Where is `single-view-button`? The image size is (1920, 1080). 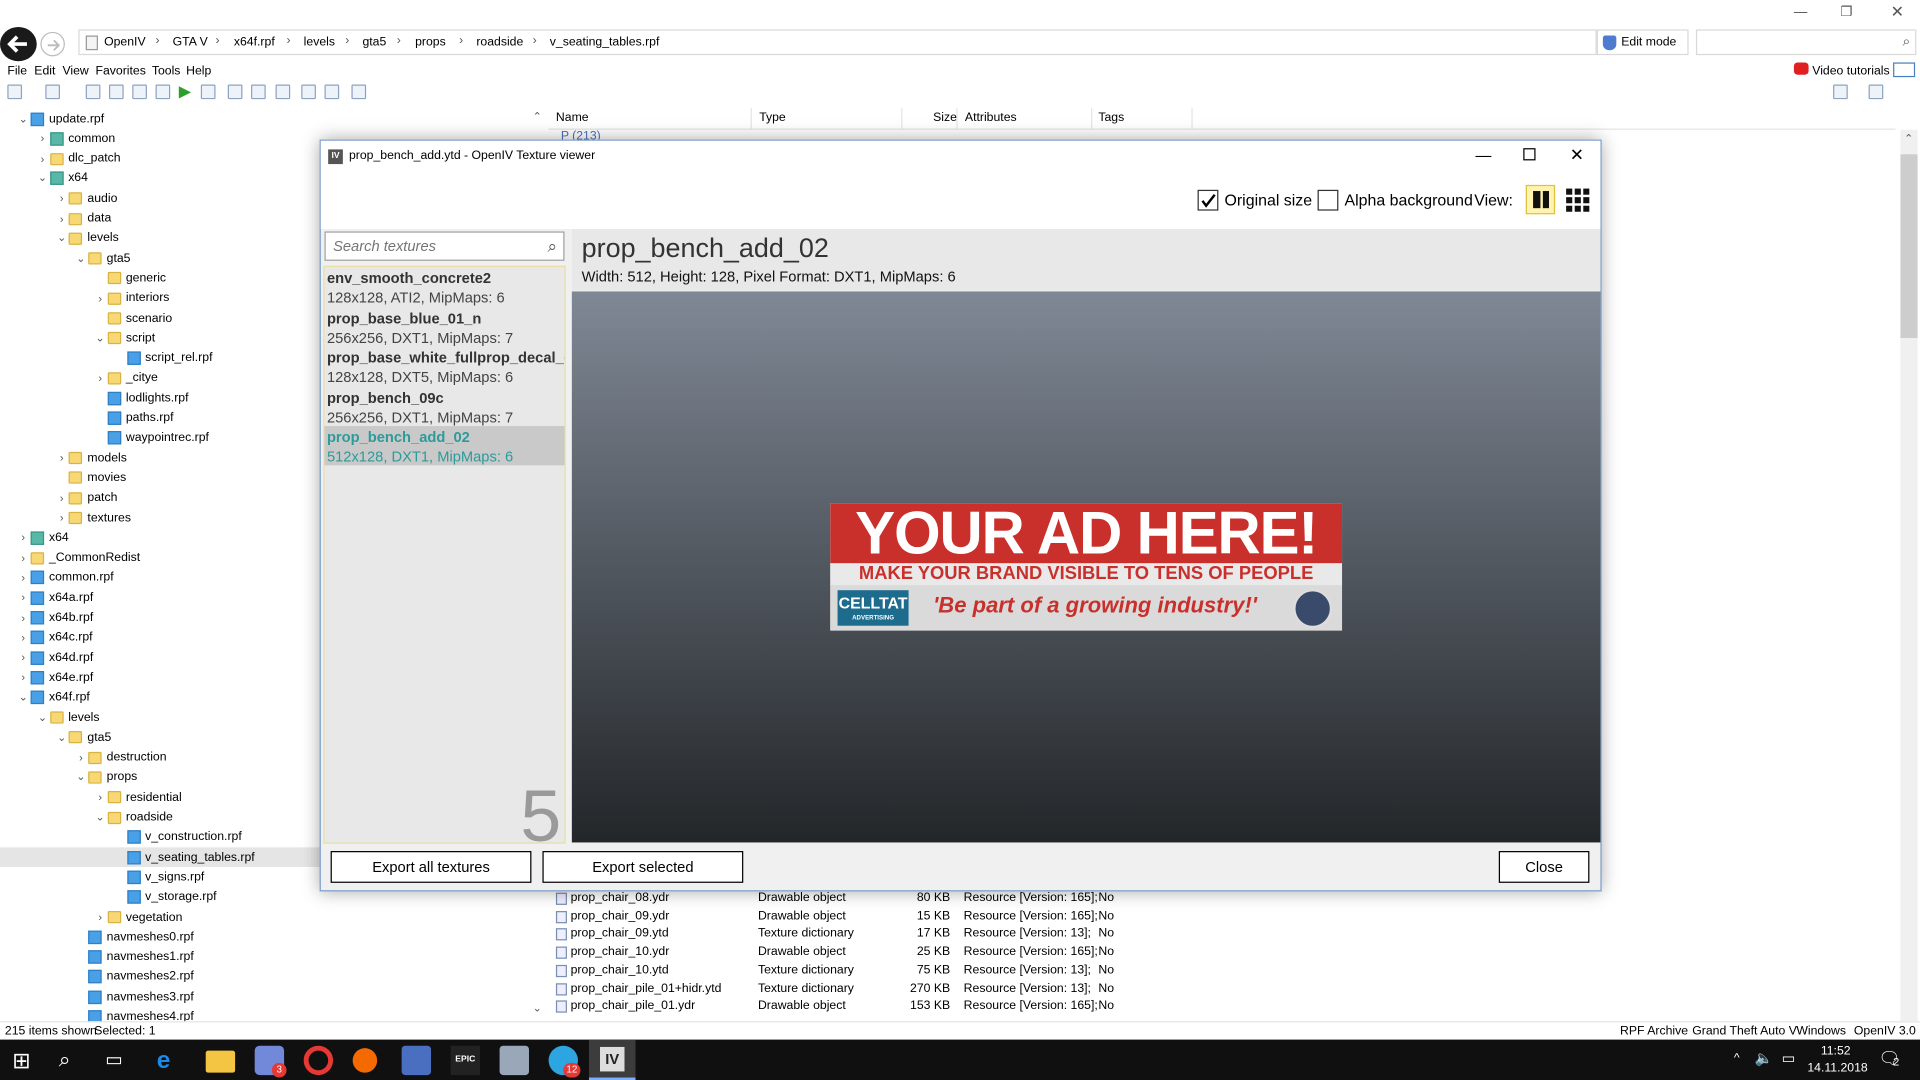
single-view-button is located at coordinates (1540, 199).